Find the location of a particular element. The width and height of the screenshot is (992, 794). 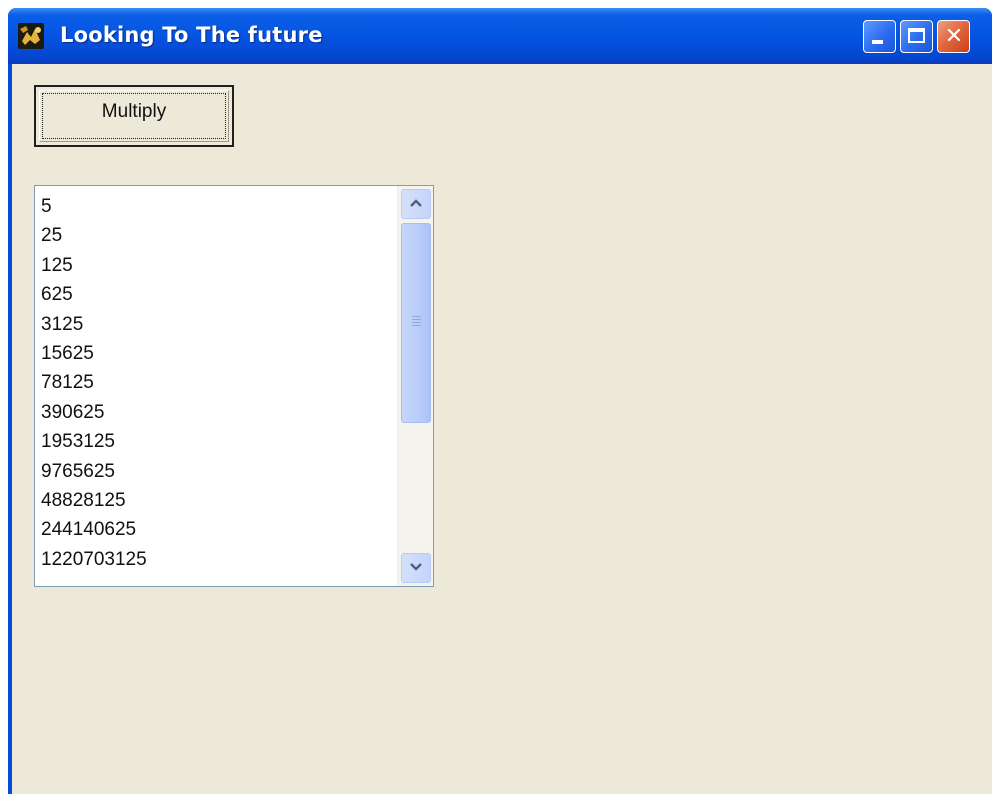

list-item: 15625 is located at coordinates (216, 353).